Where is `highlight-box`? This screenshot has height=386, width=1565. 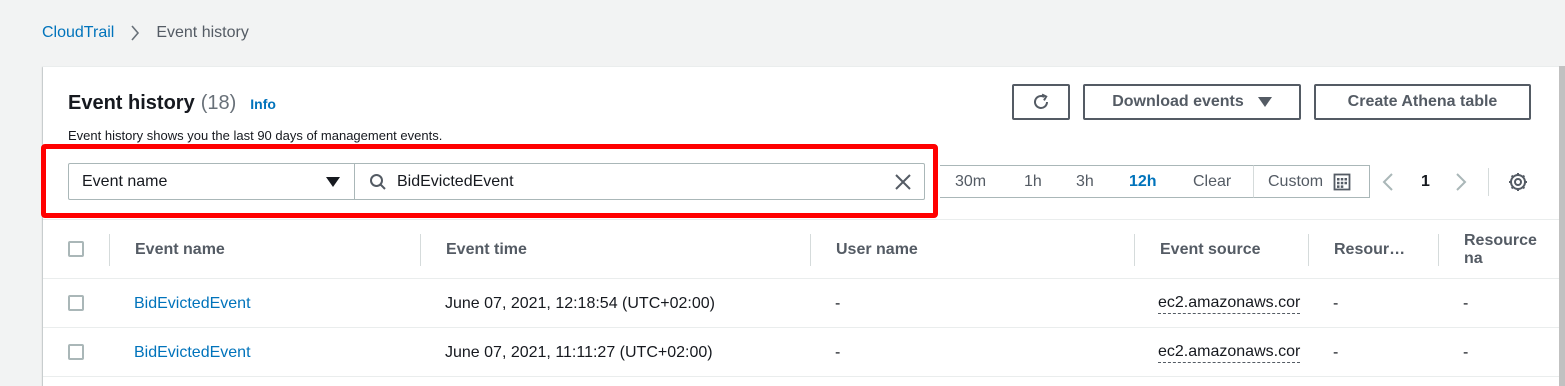 highlight-box is located at coordinates (489, 181).